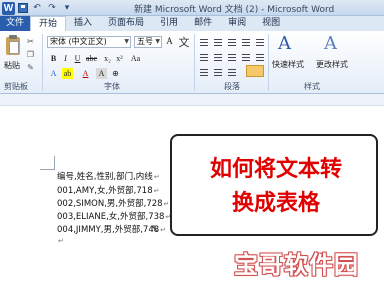 The width and height of the screenshot is (384, 288). What do you see at coordinates (108, 230) in the screenshot?
I see `line-text: 004,JIMMY,男,外贸部,748` at bounding box center [108, 230].